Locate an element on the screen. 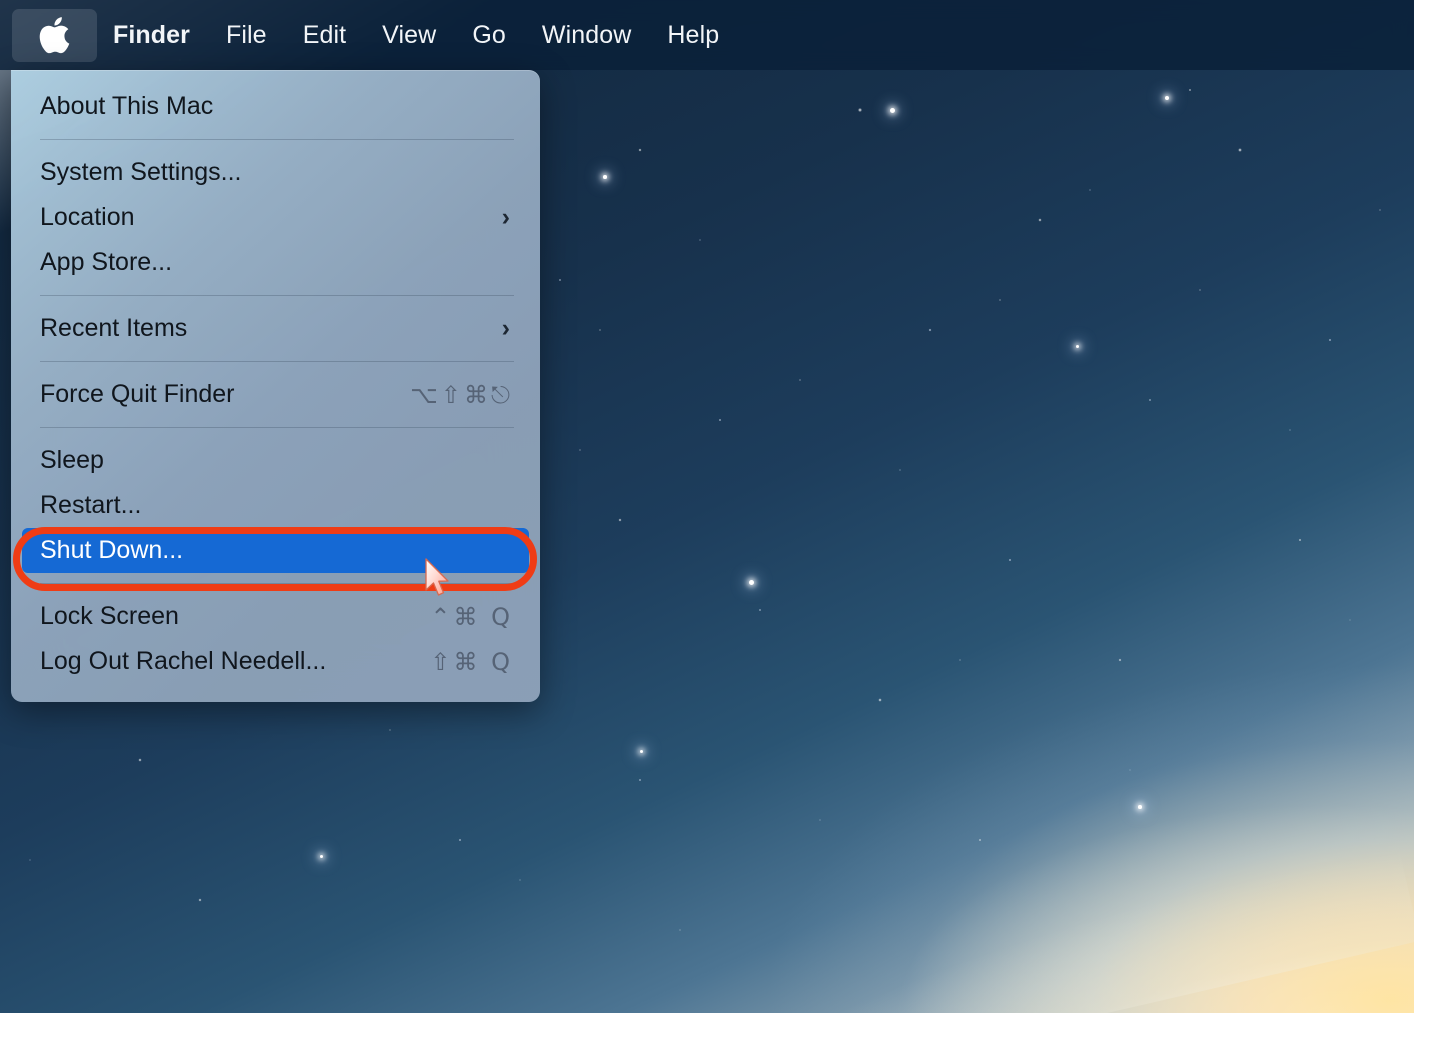 The height and width of the screenshot is (1046, 1456). menu-bar: Finder File Edit View Go Window Help is located at coordinates (707, 35).